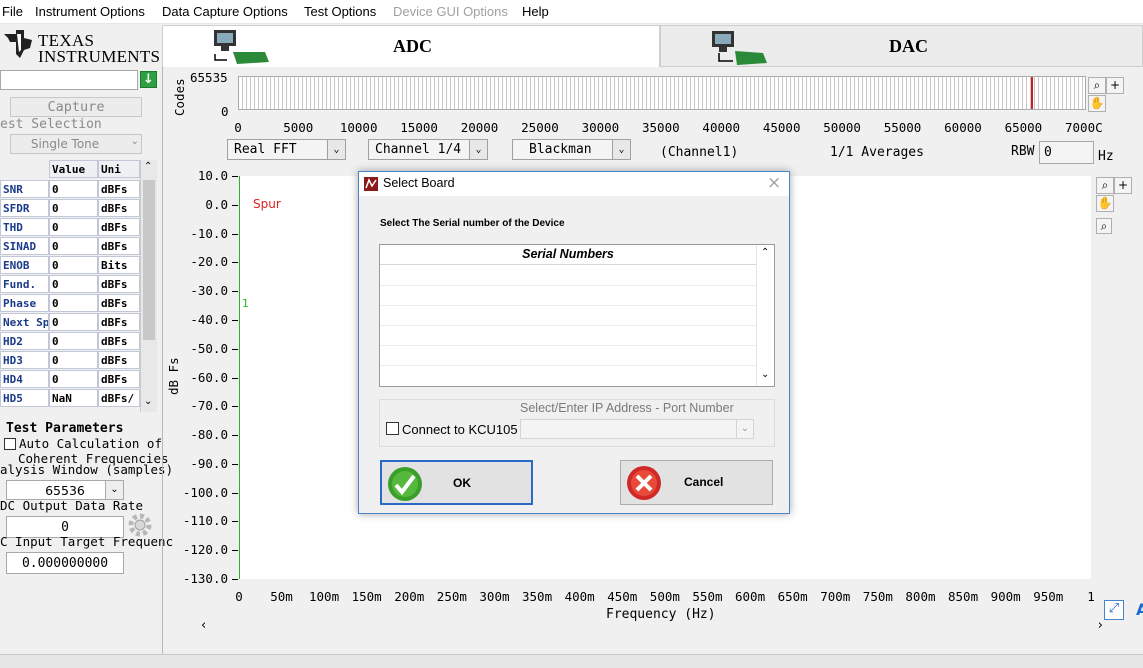  I want to click on menu-instrument-options: Instrument Options, so click(90, 11).